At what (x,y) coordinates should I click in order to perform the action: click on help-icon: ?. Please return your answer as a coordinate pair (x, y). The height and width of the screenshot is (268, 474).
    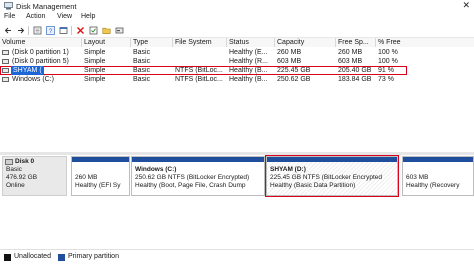
    Looking at the image, I should click on (50, 30).